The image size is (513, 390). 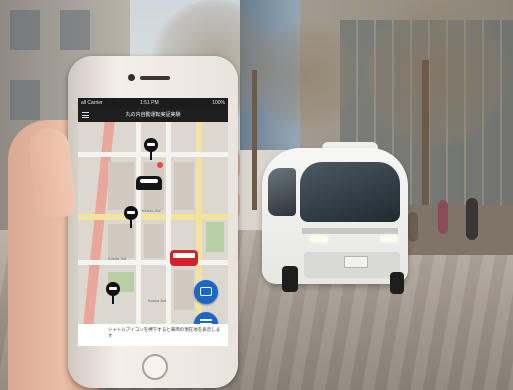 What do you see at coordinates (117, 258) in the screenshot?
I see `street-label: Kunita 3rd` at bounding box center [117, 258].